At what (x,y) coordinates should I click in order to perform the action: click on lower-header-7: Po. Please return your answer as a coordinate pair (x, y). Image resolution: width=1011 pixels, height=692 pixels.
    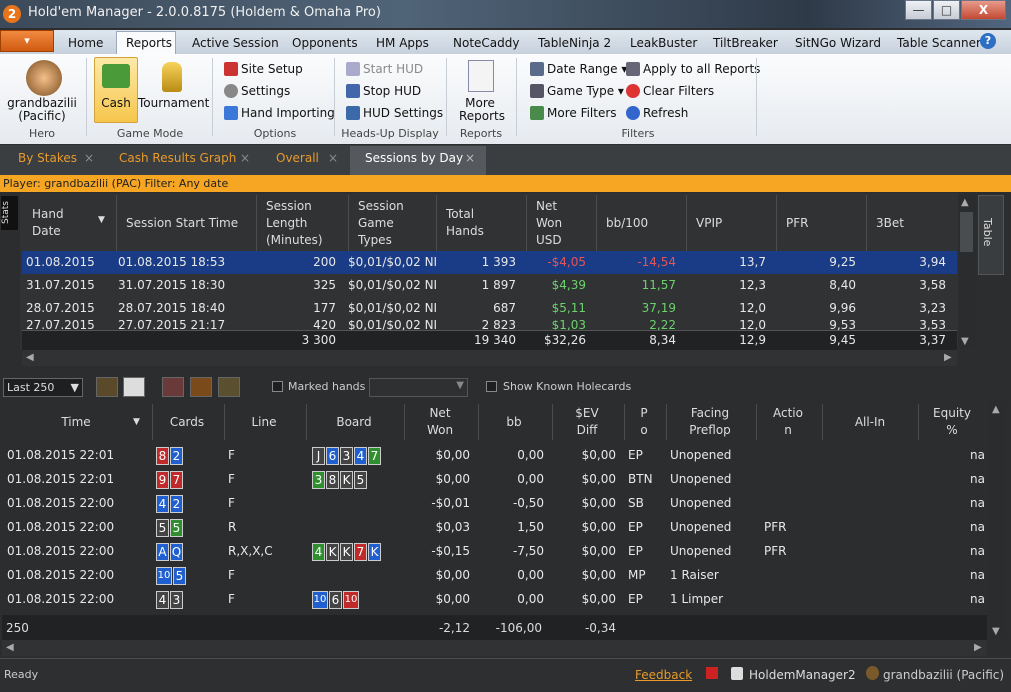
    Looking at the image, I should click on (644, 422).